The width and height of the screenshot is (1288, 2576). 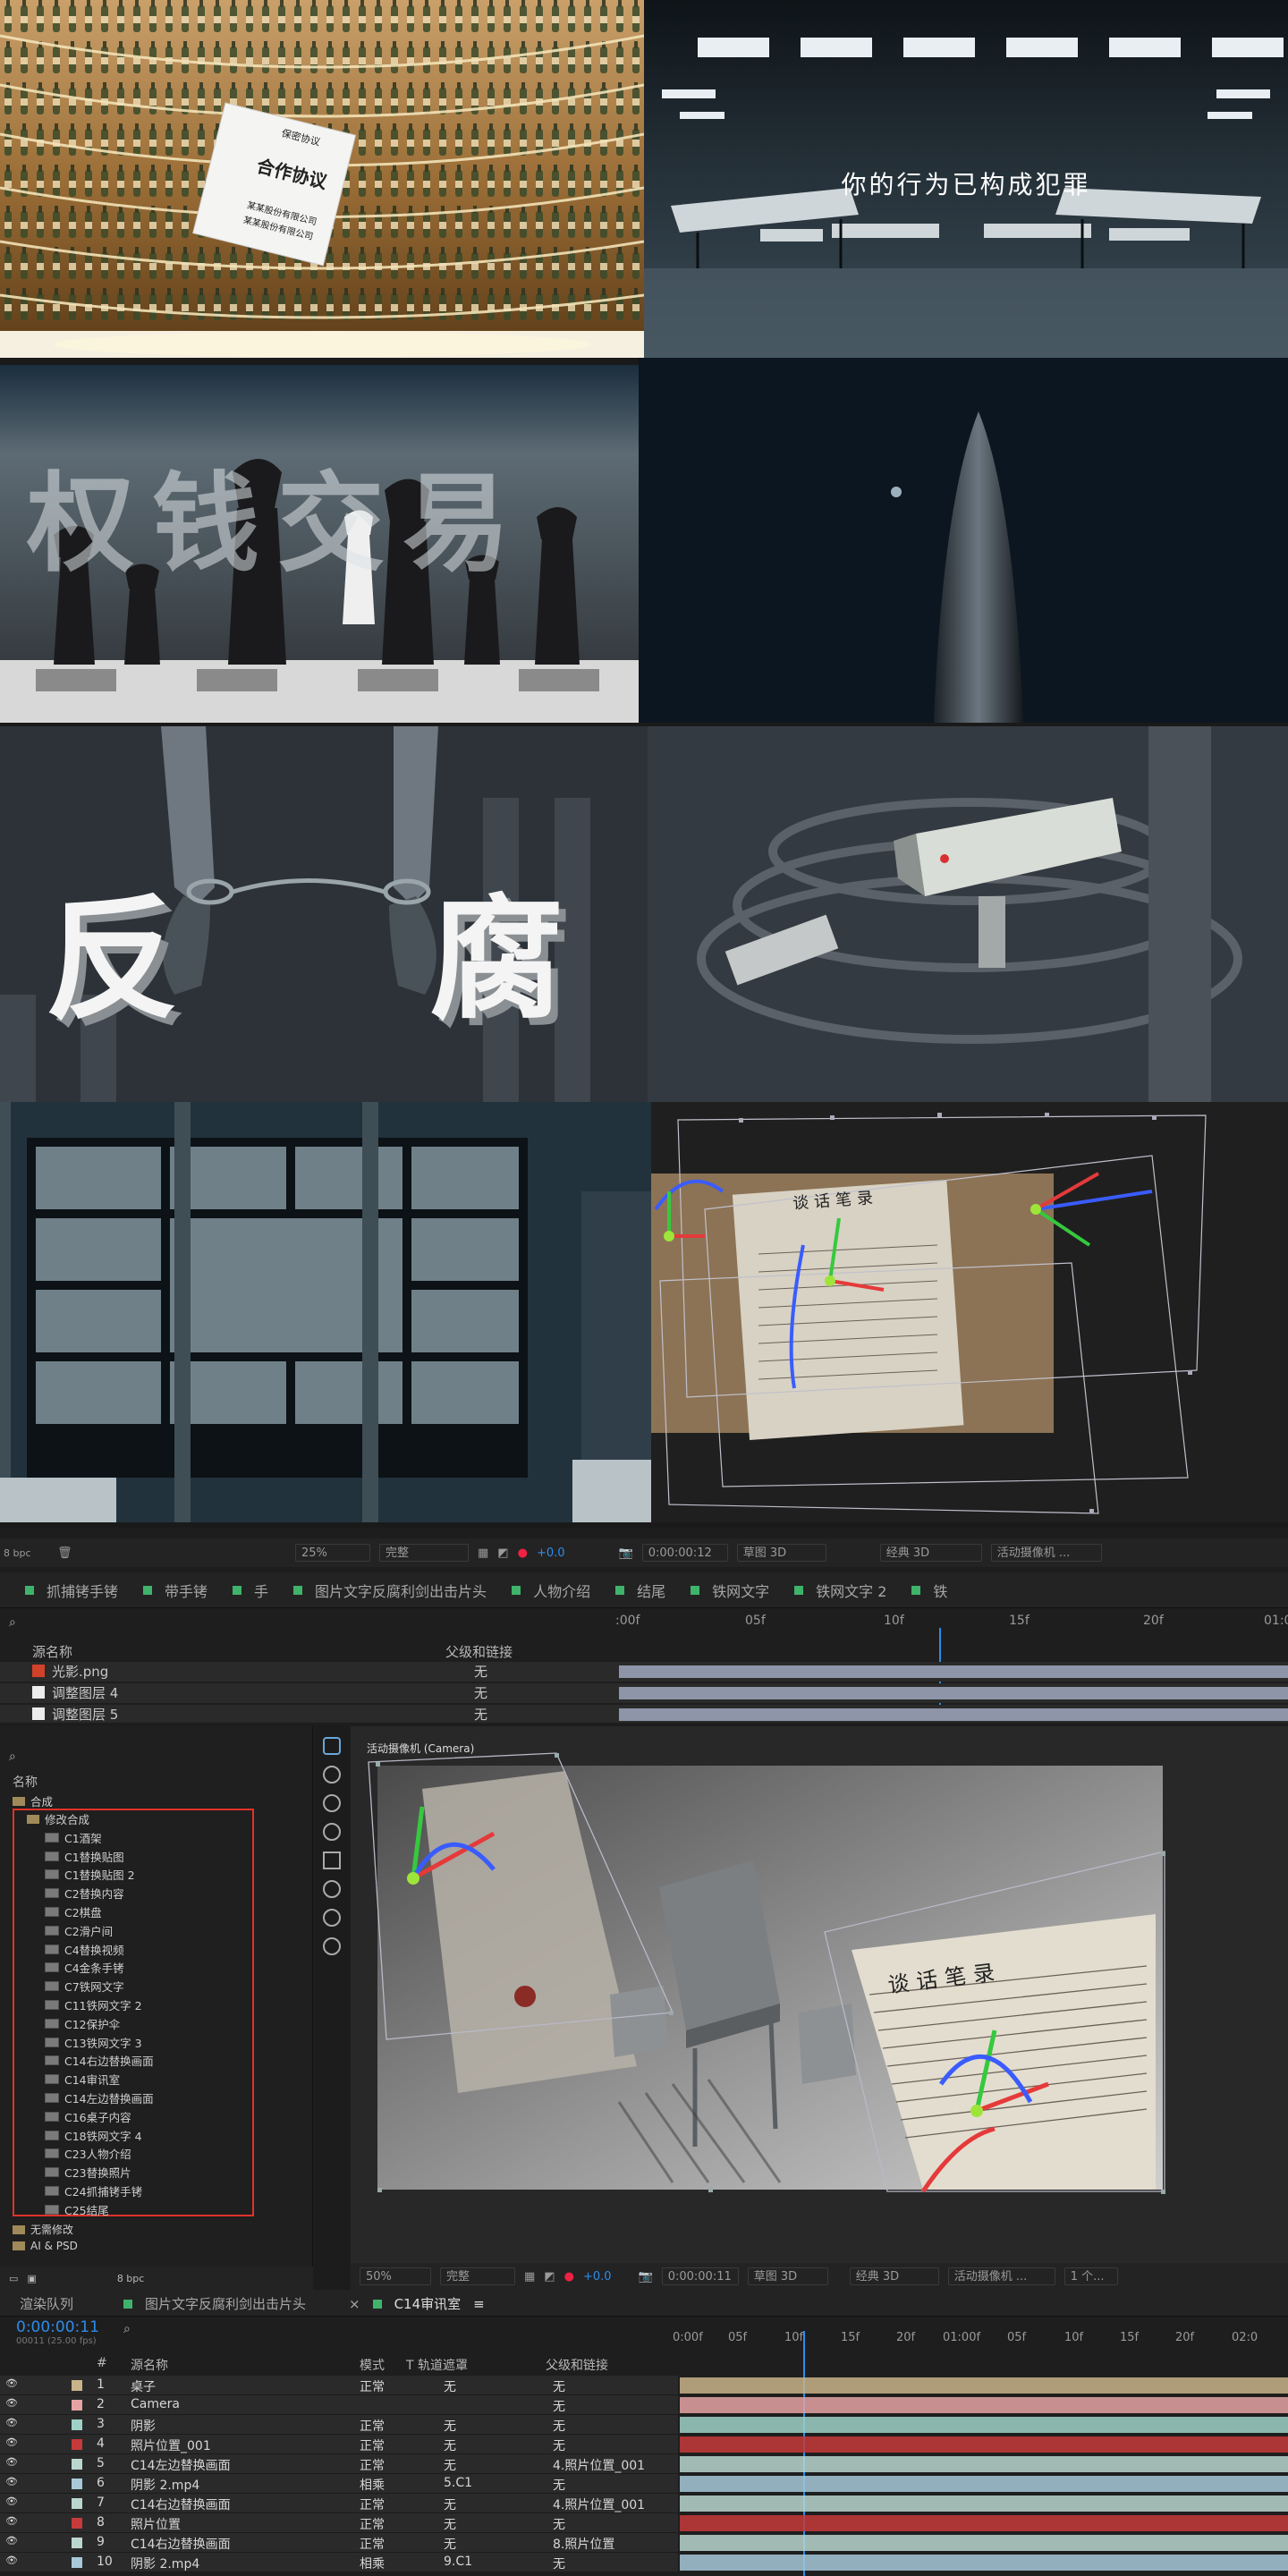 I want to click on project-item: C1替换贴图, so click(x=147, y=1856).